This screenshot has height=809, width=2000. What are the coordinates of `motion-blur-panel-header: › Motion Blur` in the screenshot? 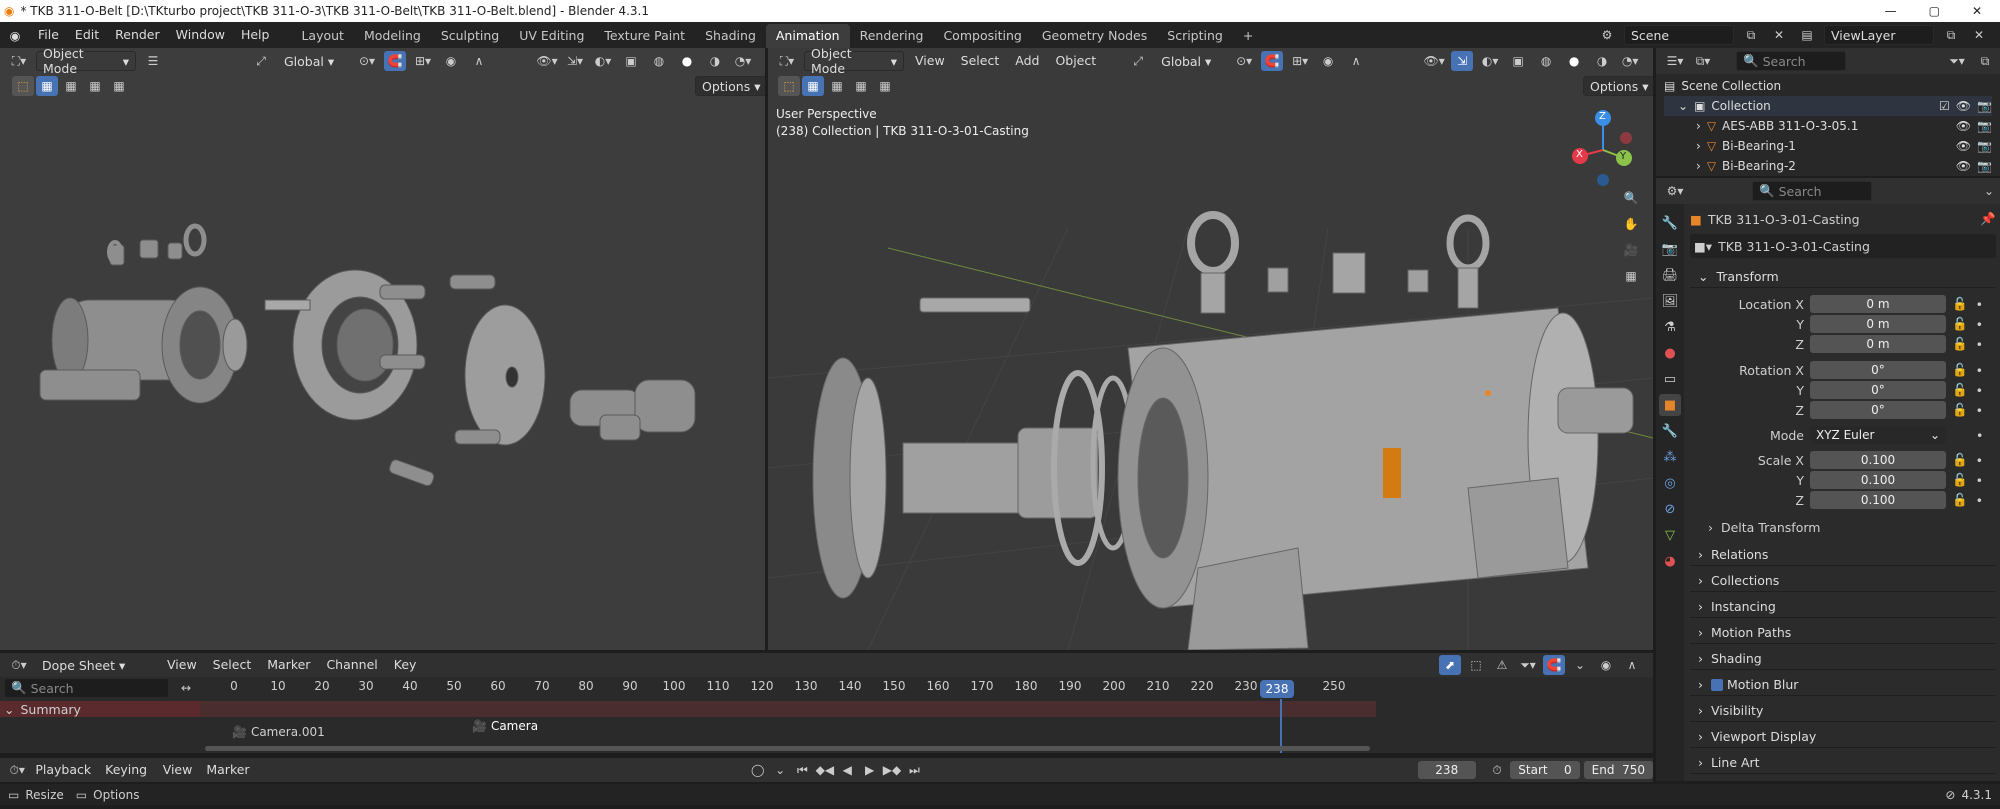 It's located at (1843, 685).